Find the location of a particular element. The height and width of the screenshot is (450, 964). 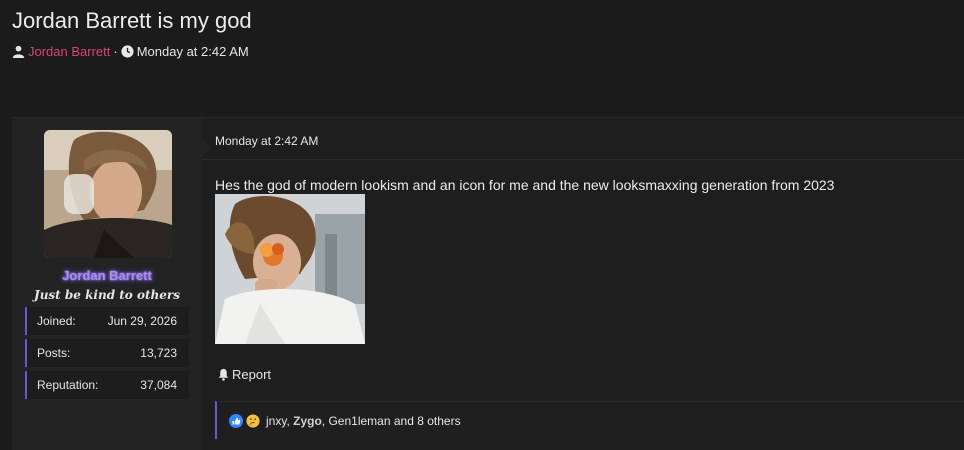

bell-icon is located at coordinates (223, 374).